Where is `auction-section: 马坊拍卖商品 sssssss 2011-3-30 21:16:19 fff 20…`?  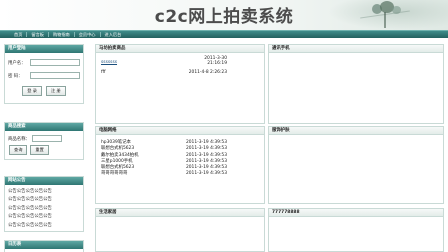 auction-section: 马坊拍卖商品 sssssss 2011-3-30 21:16:19 fff 20… is located at coordinates (180, 84).